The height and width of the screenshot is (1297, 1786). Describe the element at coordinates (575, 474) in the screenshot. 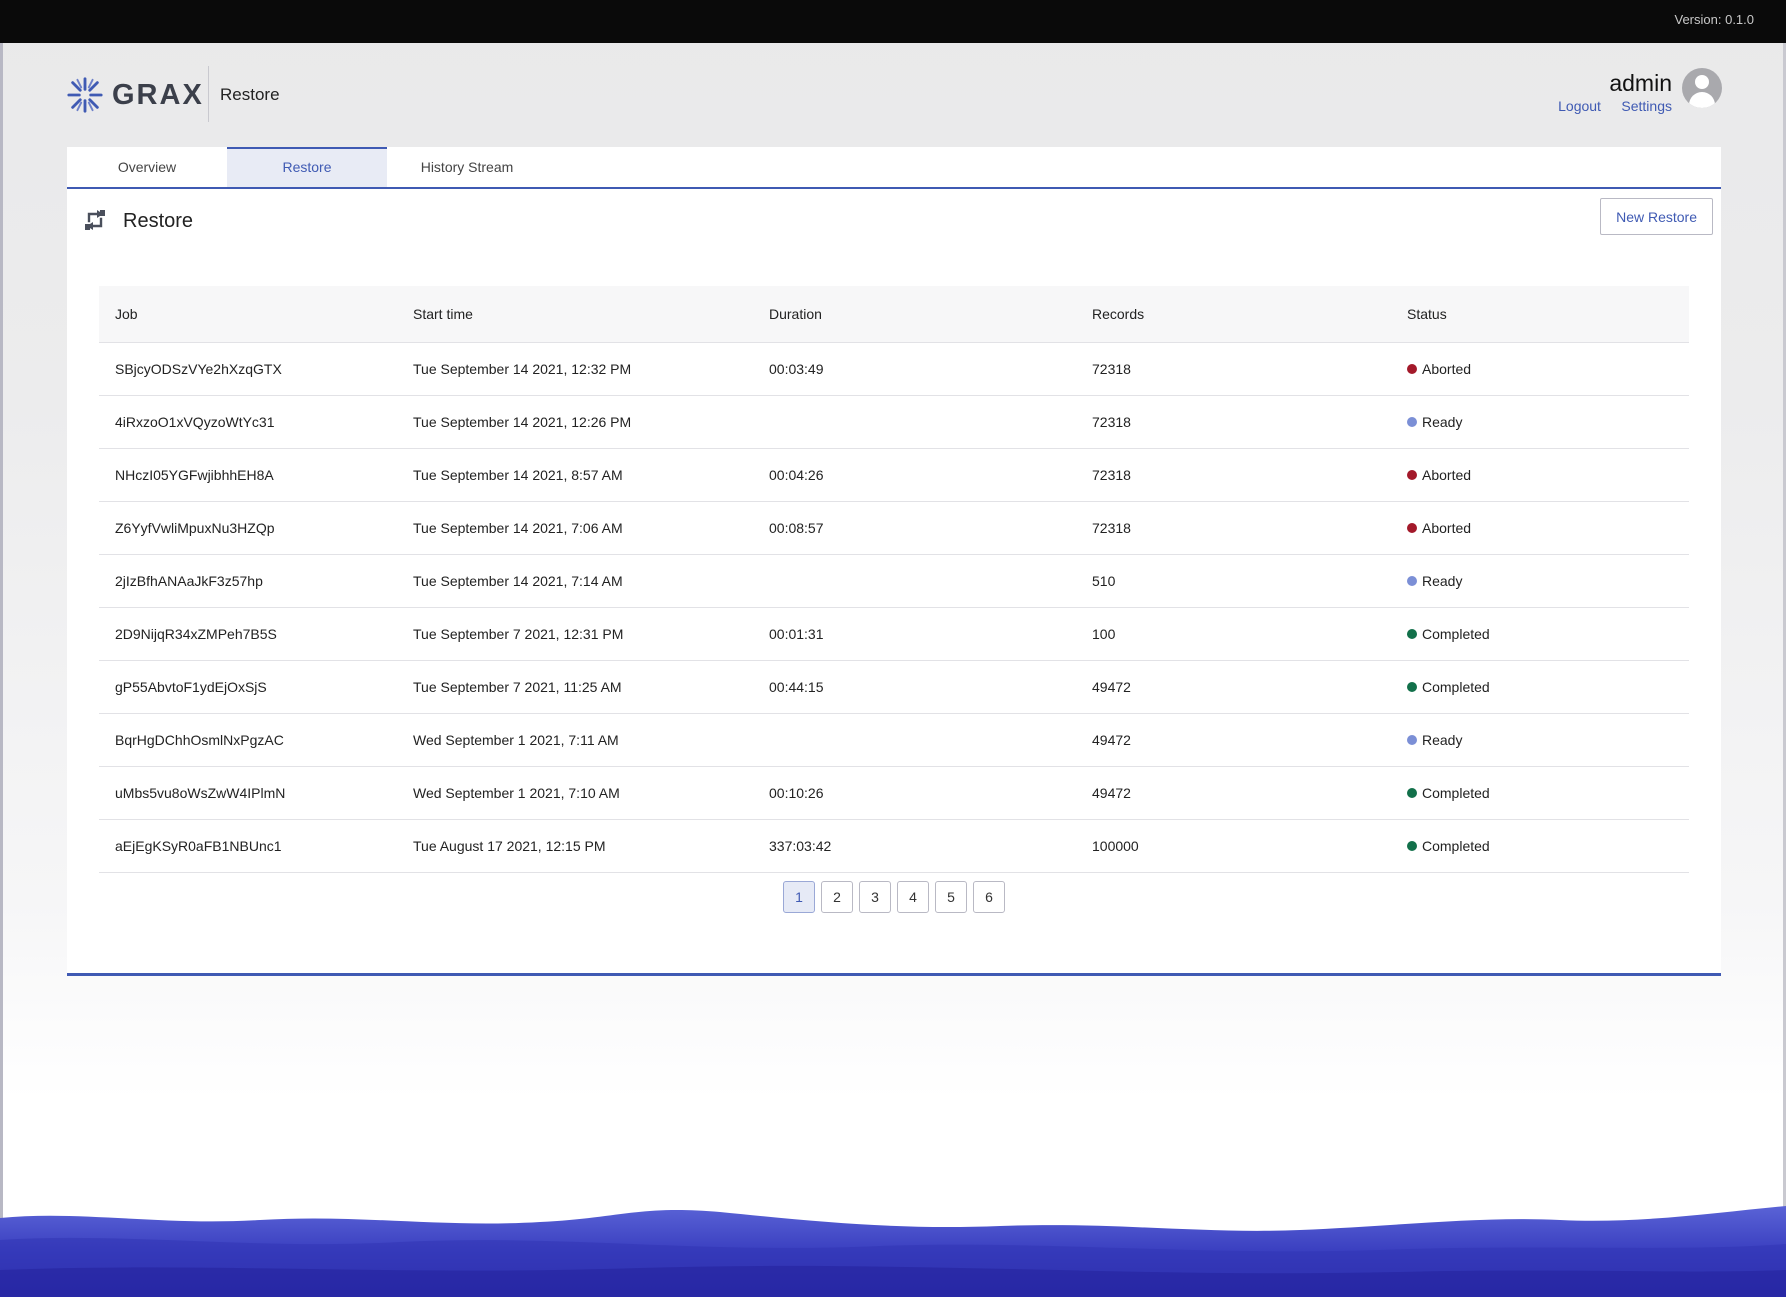

I see `start-time-cell: Tue September 14 2021, 8:57 AM` at that location.